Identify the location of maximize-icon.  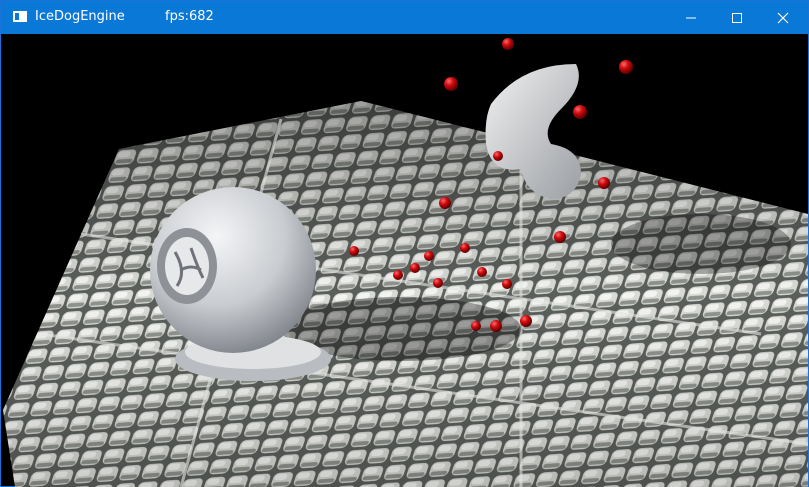
(737, 17).